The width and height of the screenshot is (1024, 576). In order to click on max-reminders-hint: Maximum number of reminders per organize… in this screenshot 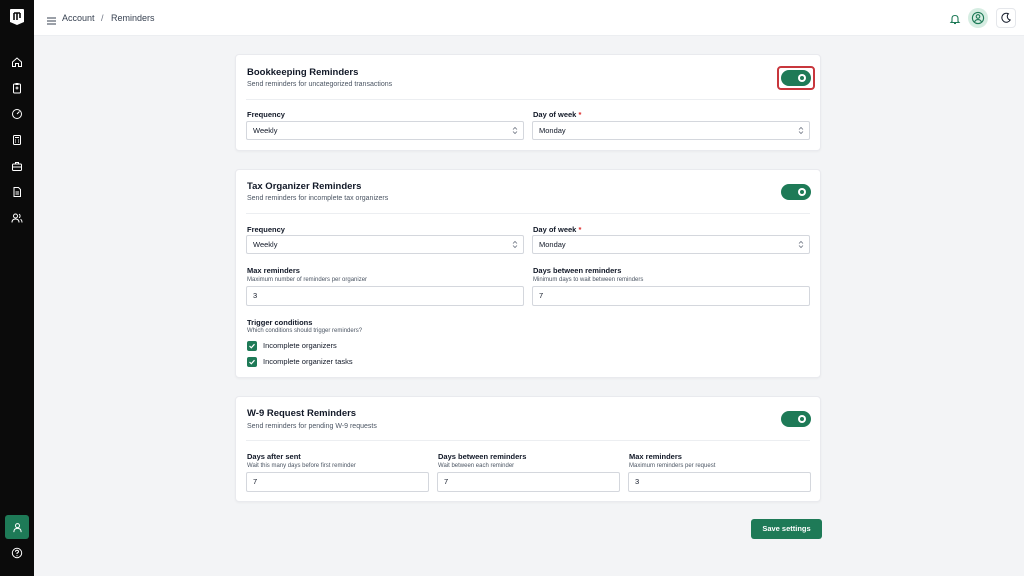, I will do `click(307, 280)`.